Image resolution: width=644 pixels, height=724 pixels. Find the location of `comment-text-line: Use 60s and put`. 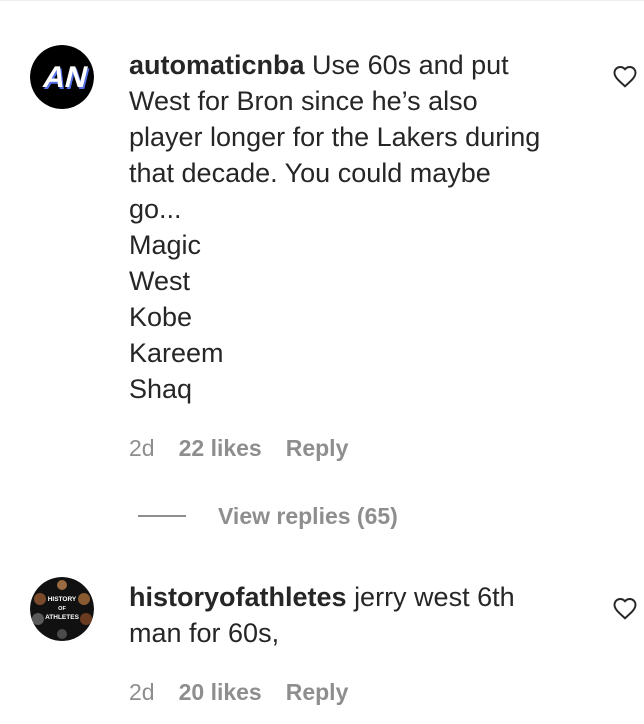

comment-text-line: Use 60s and put is located at coordinates (410, 65).